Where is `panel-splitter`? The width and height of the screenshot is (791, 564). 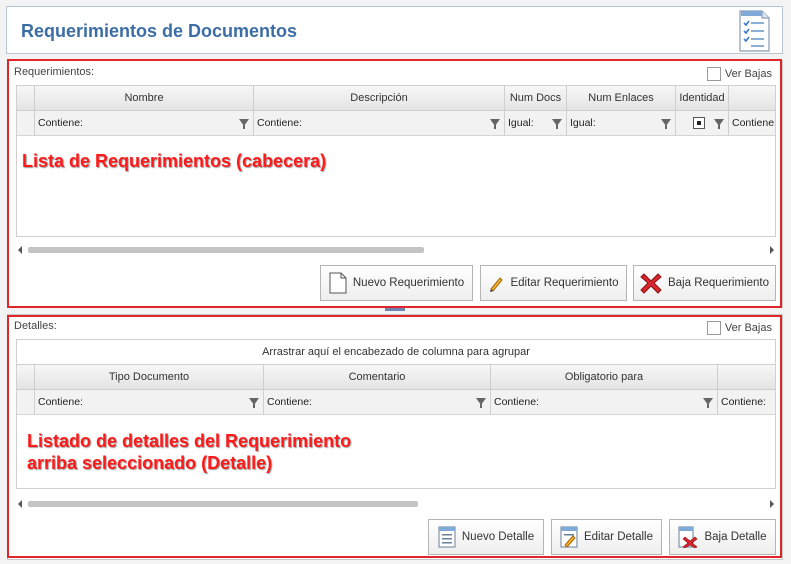
panel-splitter is located at coordinates (395, 309).